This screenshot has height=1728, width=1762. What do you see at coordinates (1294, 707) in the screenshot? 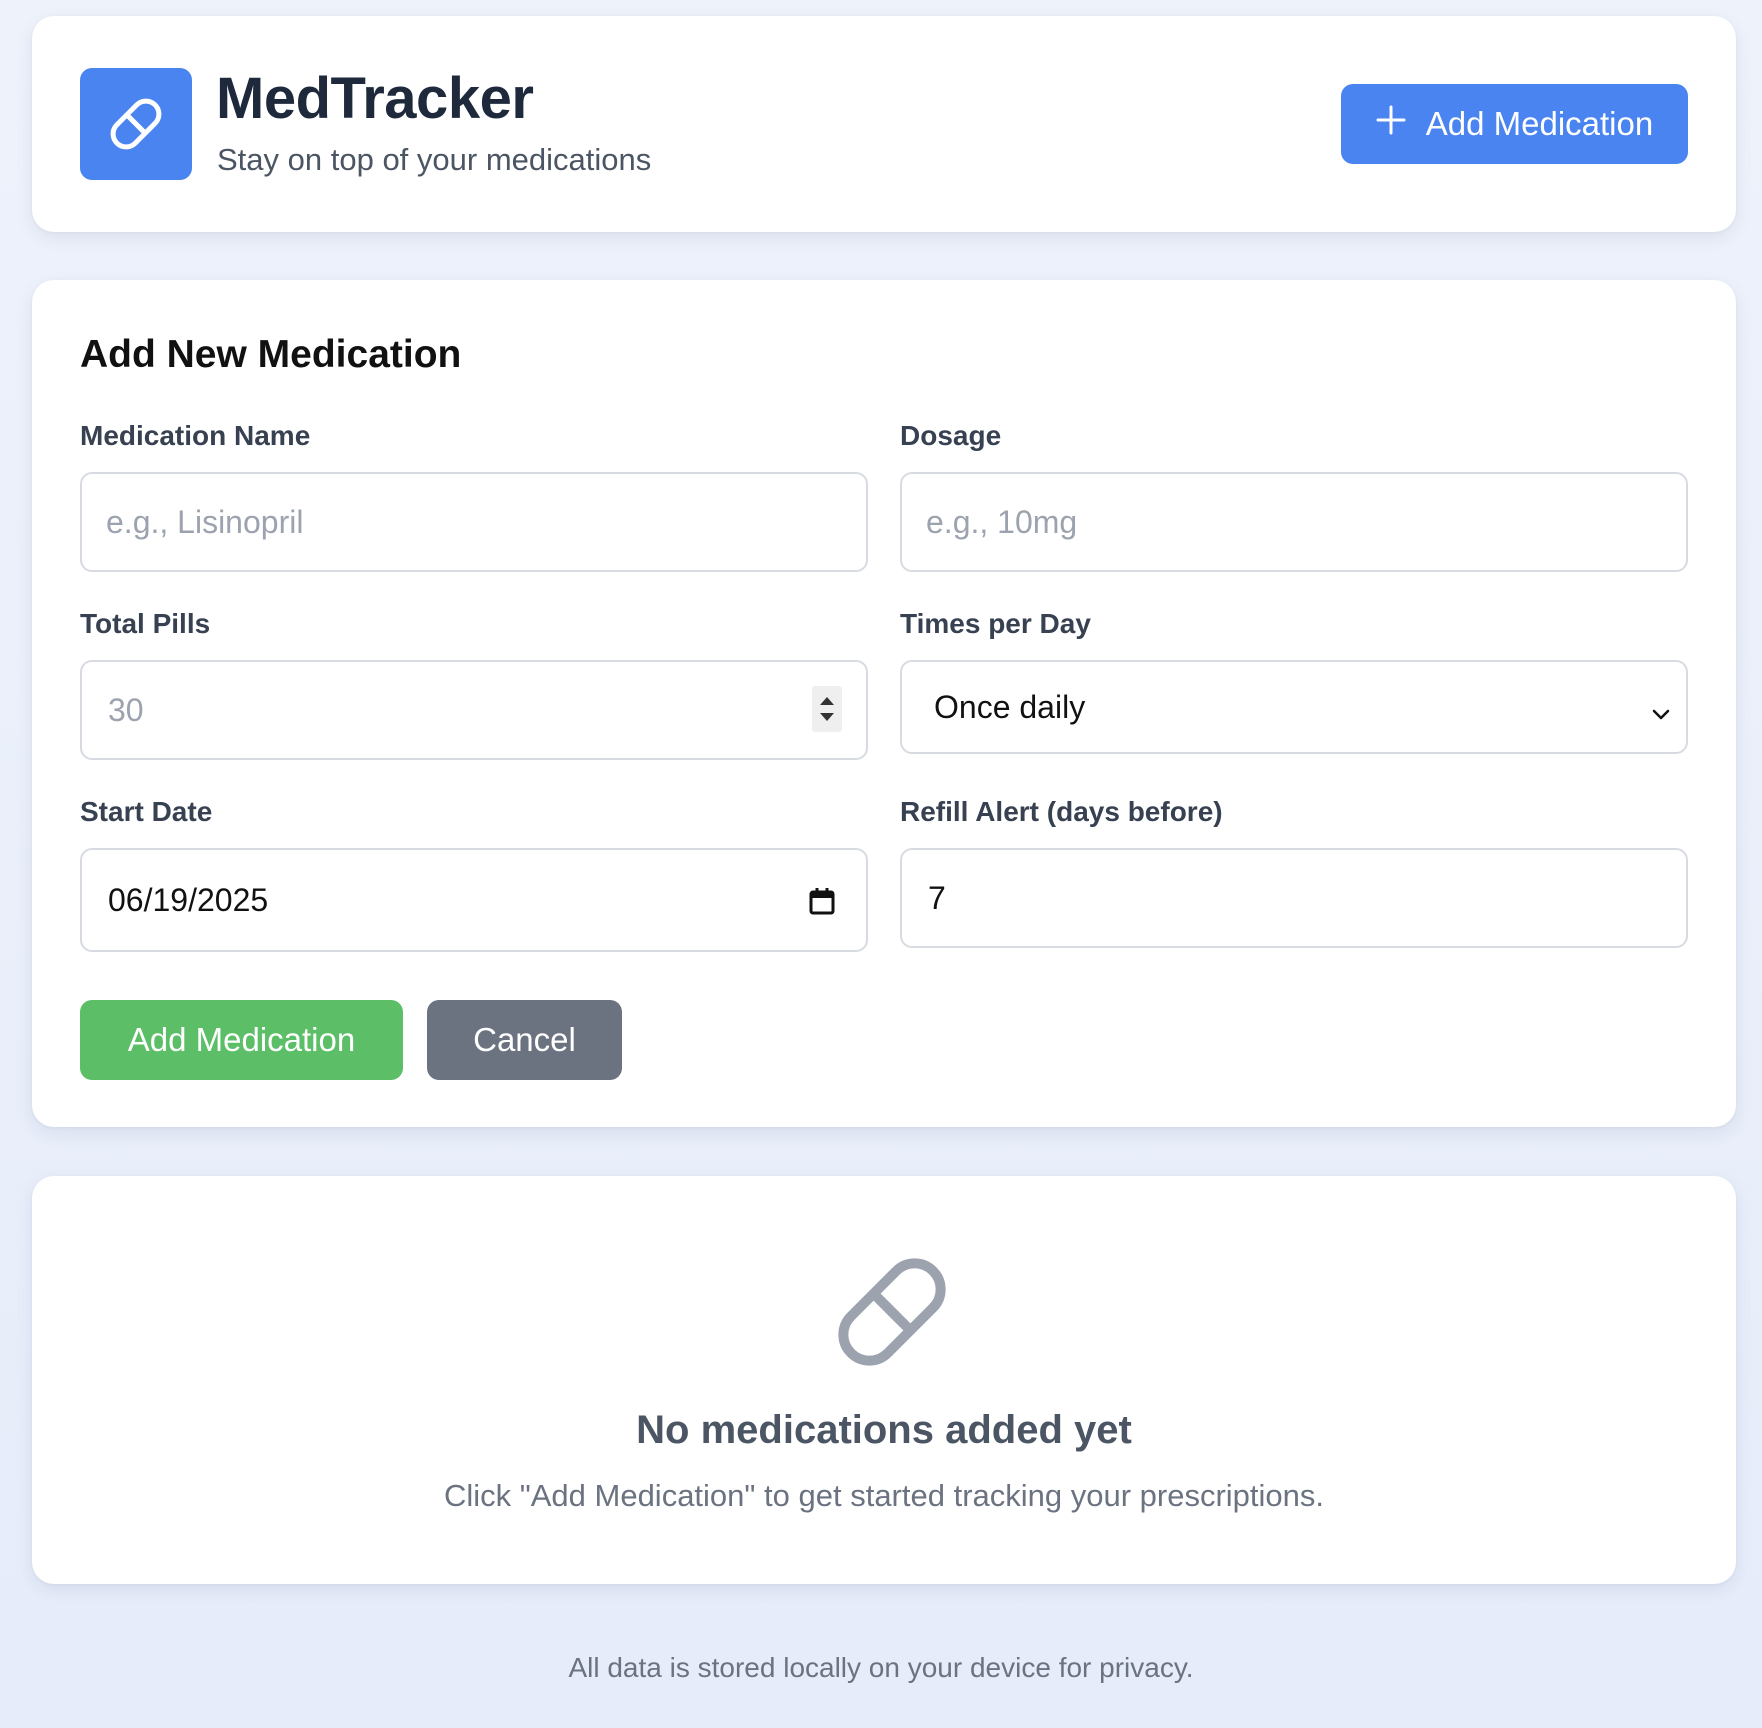
I see `times-per-day-select: Once daily` at bounding box center [1294, 707].